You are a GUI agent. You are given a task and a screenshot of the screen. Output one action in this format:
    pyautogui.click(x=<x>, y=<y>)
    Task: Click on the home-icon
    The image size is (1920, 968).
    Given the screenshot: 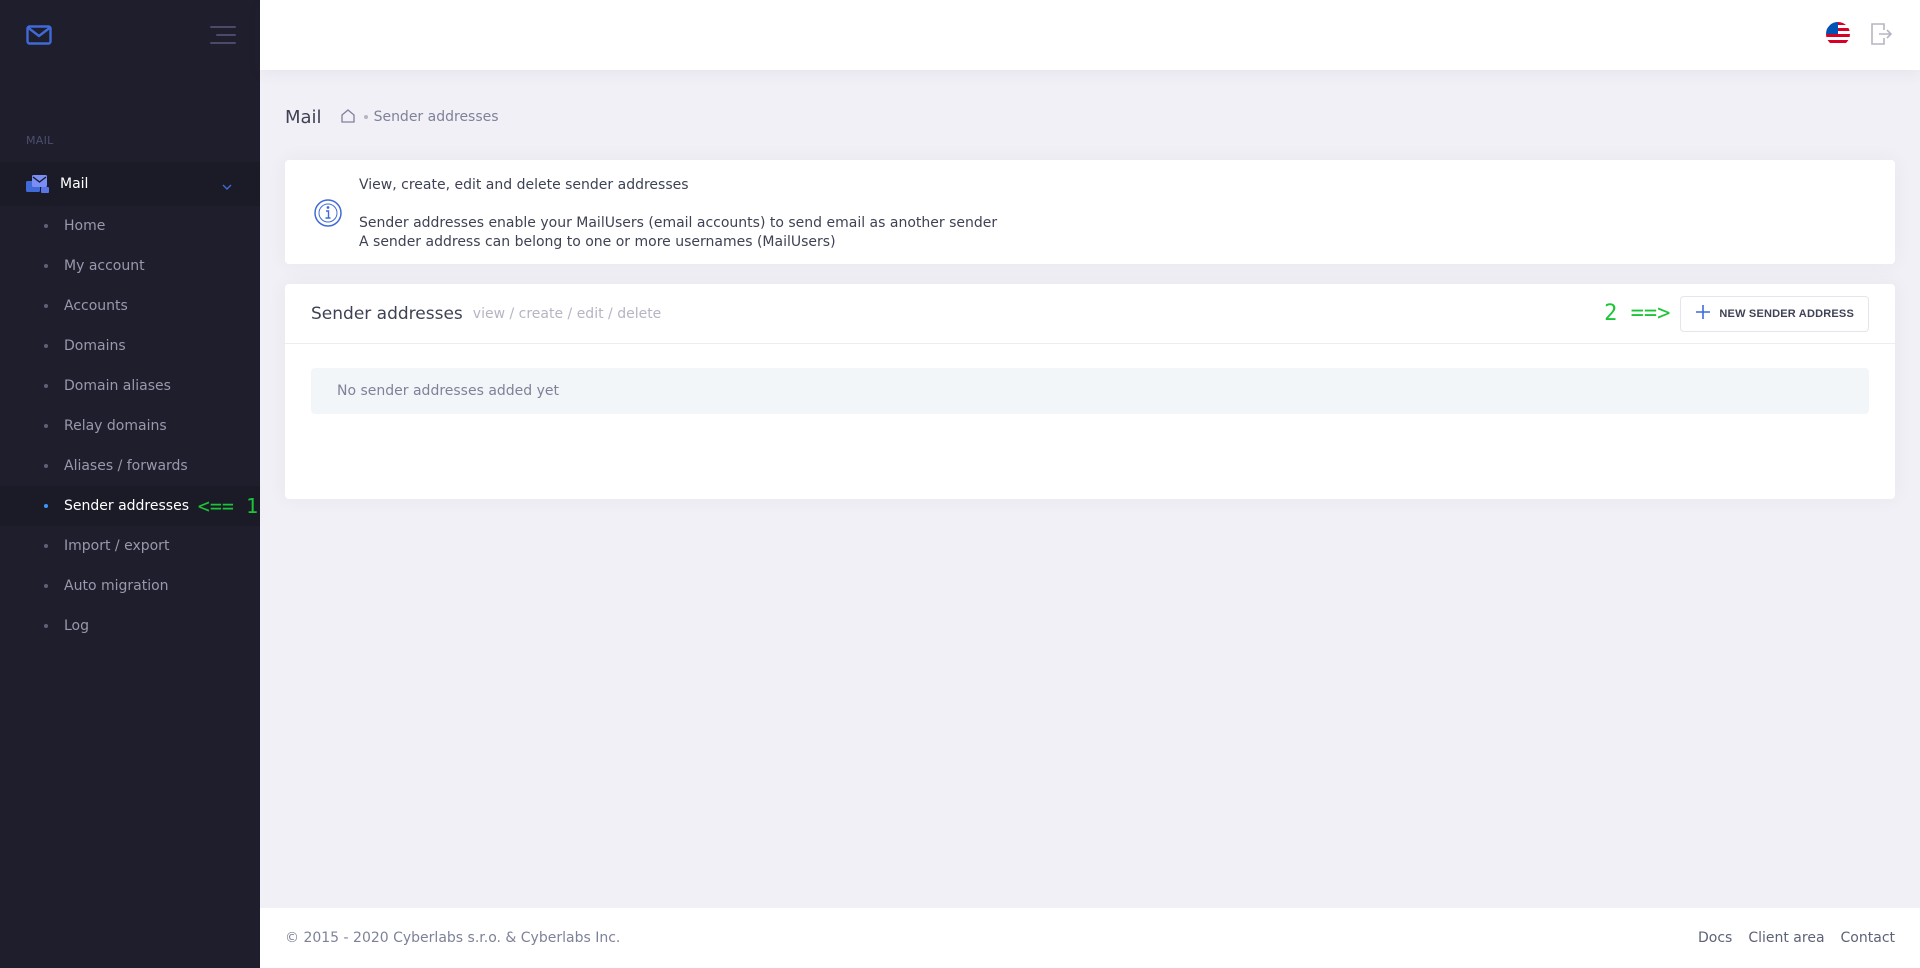 What is the action you would take?
    pyautogui.click(x=348, y=117)
    